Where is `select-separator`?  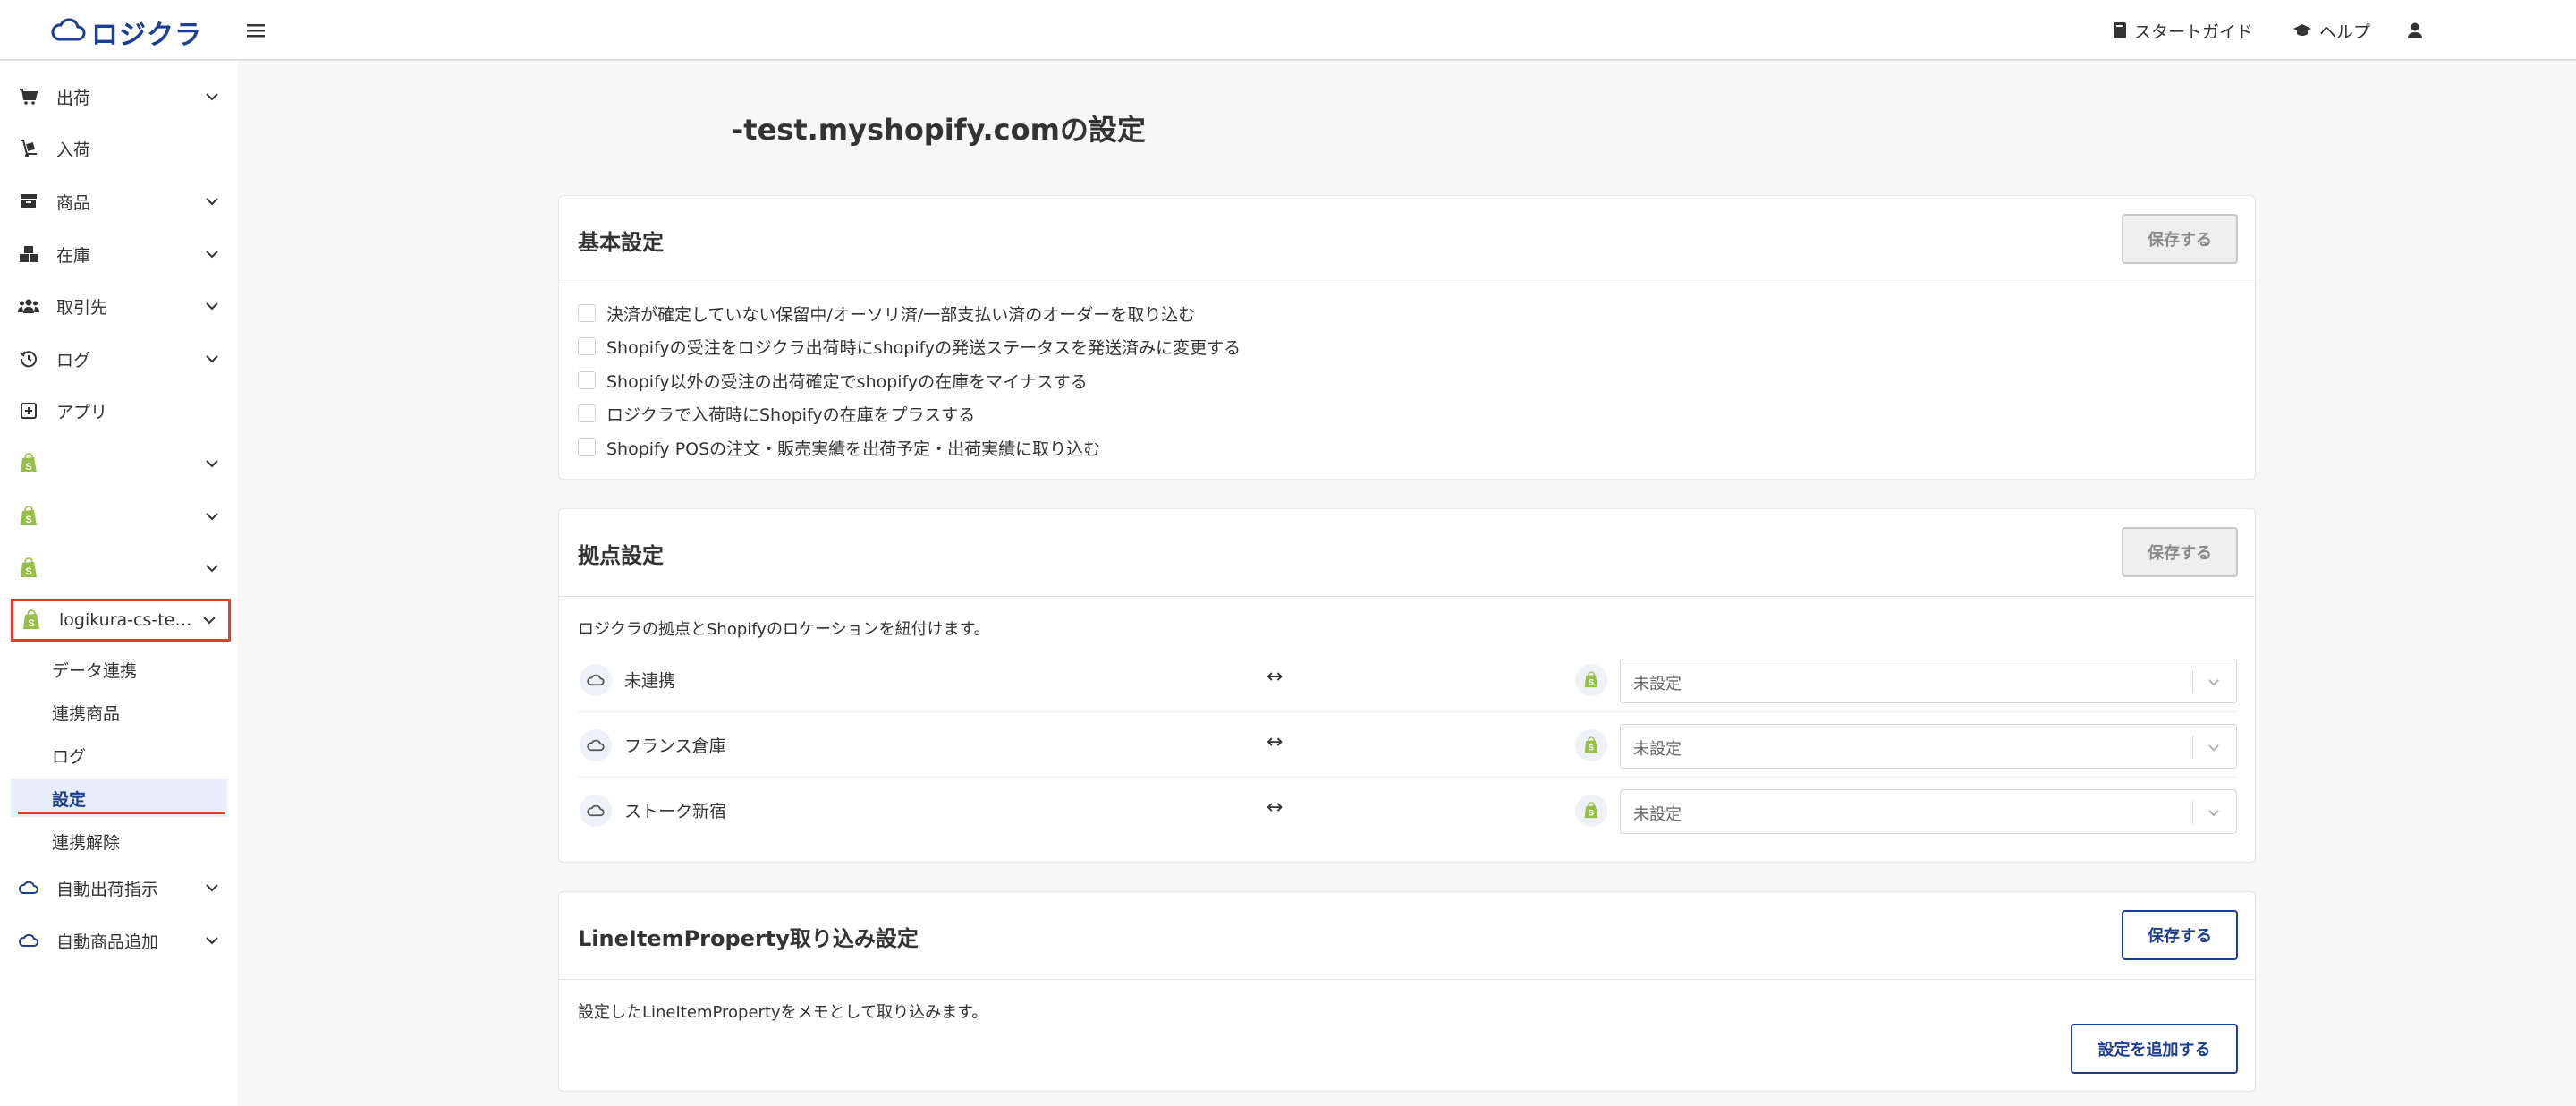
select-separator is located at coordinates (2192, 747).